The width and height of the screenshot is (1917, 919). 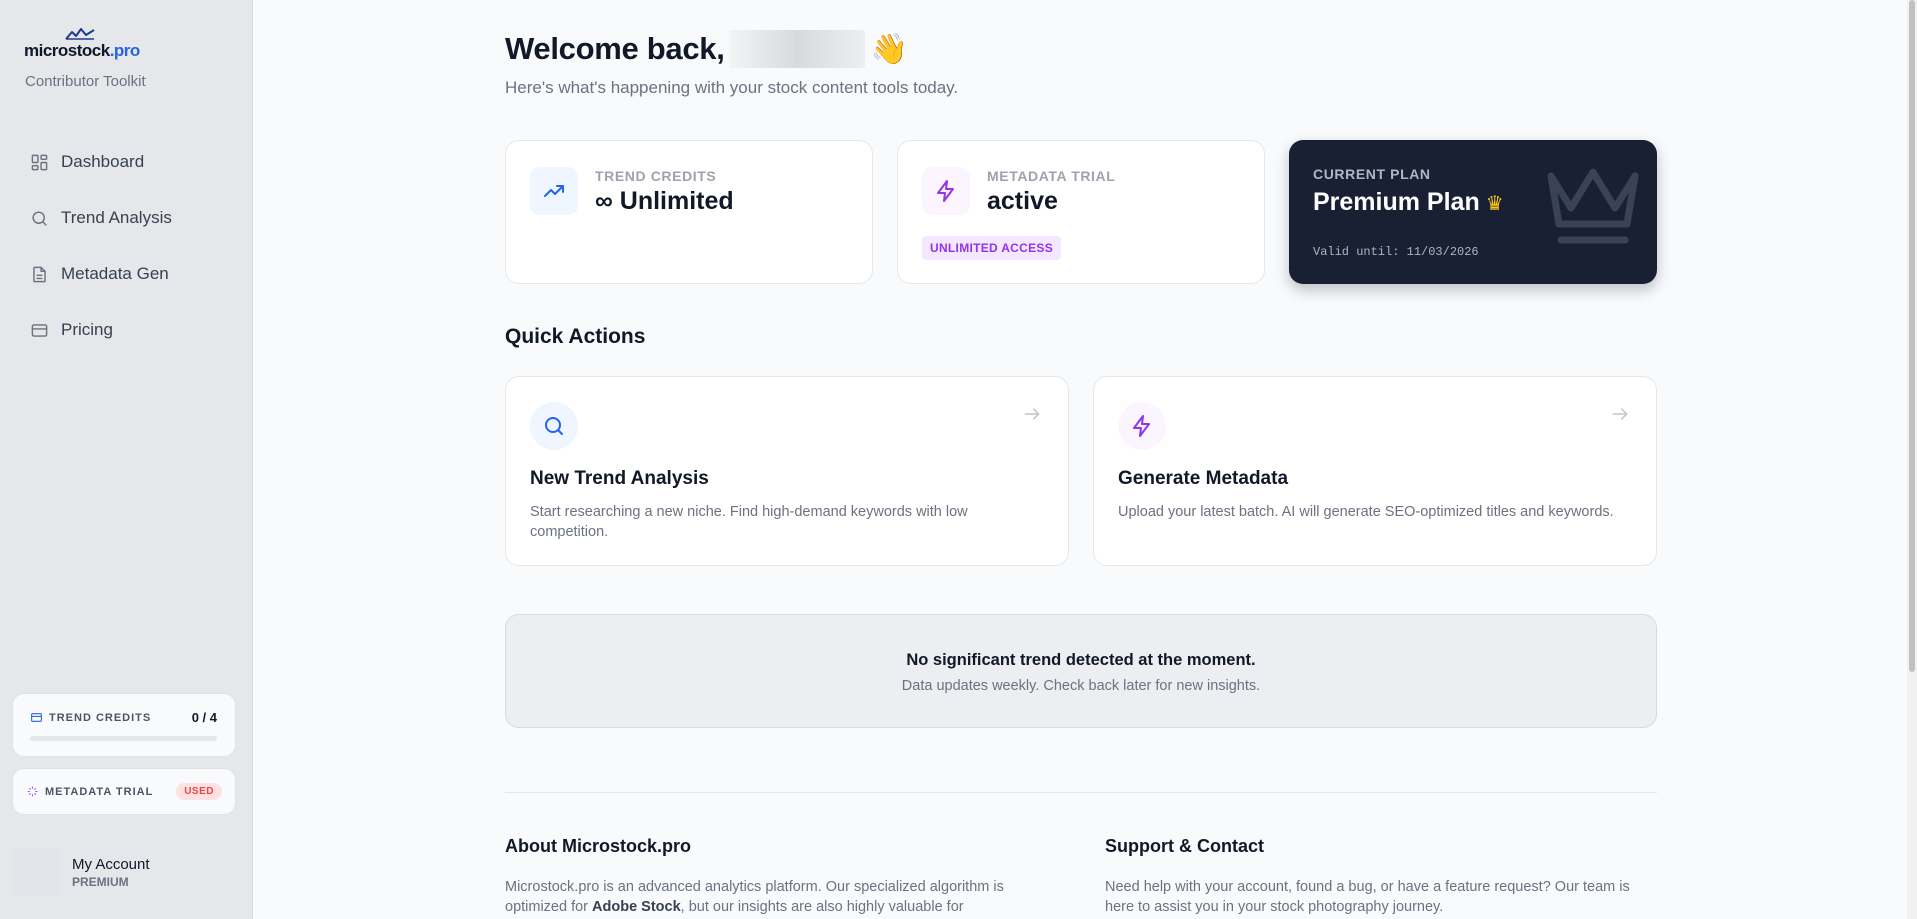 What do you see at coordinates (199, 791) in the screenshot?
I see `used-badge: USED` at bounding box center [199, 791].